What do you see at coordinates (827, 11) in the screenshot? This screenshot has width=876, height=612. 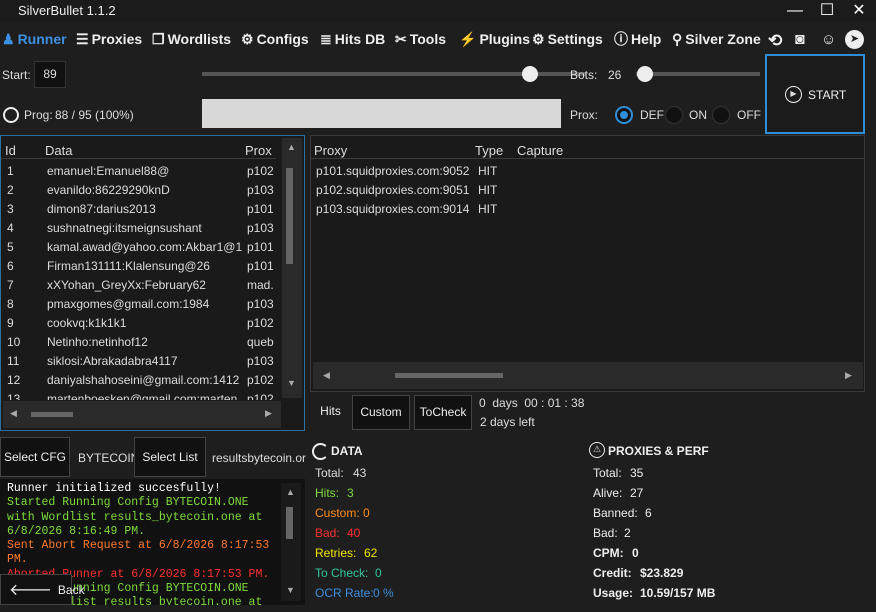 I see `maximize-button: ☐` at bounding box center [827, 11].